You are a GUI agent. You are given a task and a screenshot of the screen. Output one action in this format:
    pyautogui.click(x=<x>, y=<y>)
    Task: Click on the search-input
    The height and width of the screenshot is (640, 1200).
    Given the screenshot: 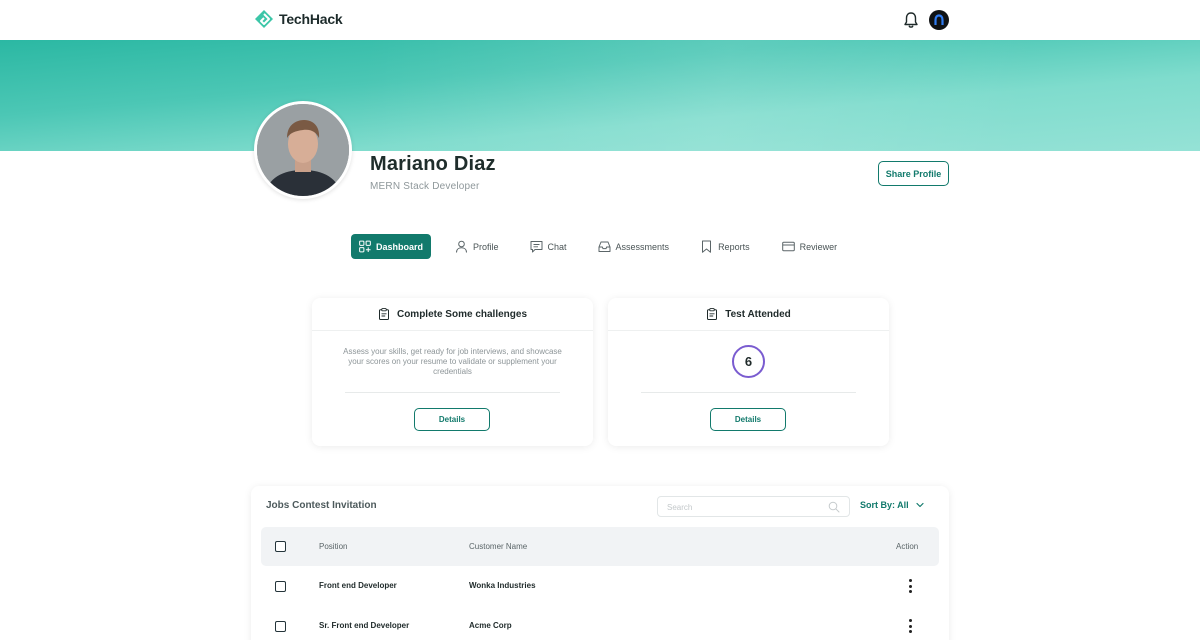 What is the action you would take?
    pyautogui.click(x=753, y=507)
    